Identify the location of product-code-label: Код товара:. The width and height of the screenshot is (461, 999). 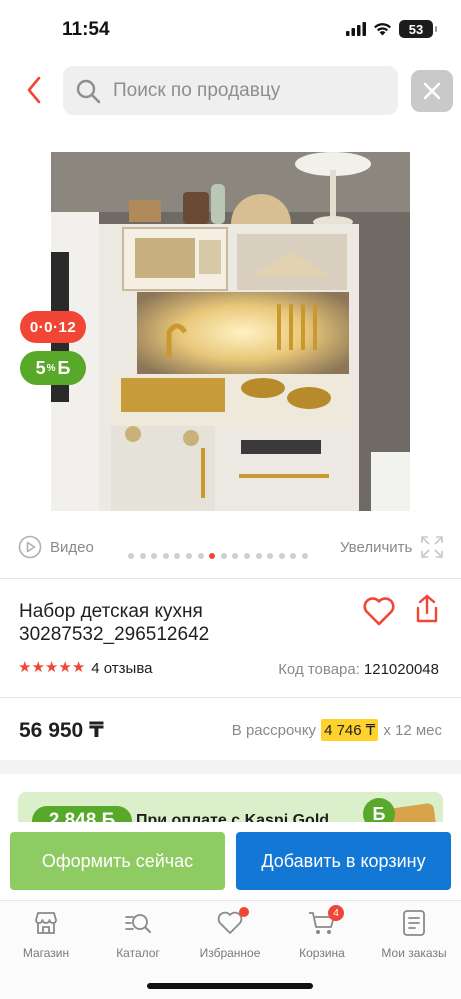
(319, 669).